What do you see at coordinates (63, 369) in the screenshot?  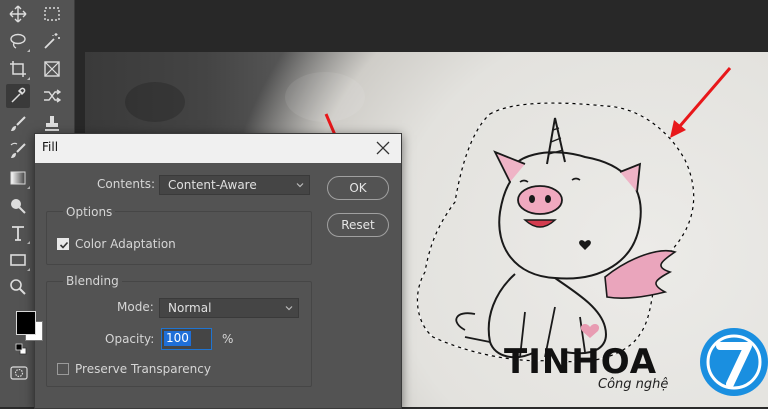 I see `preserve-transparency-checkbox` at bounding box center [63, 369].